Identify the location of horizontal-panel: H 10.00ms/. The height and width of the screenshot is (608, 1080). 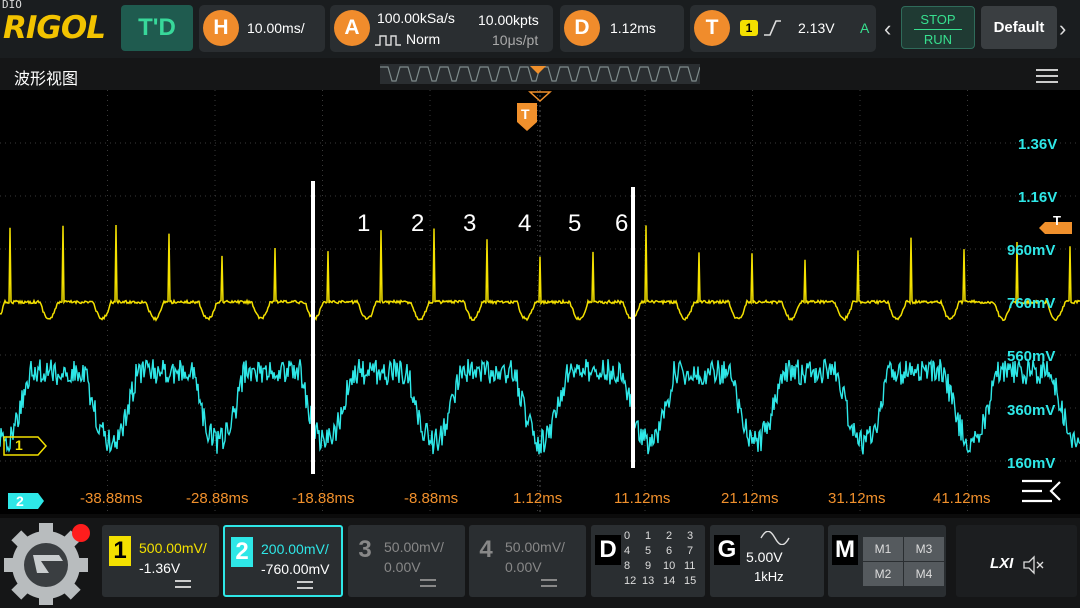
(262, 28).